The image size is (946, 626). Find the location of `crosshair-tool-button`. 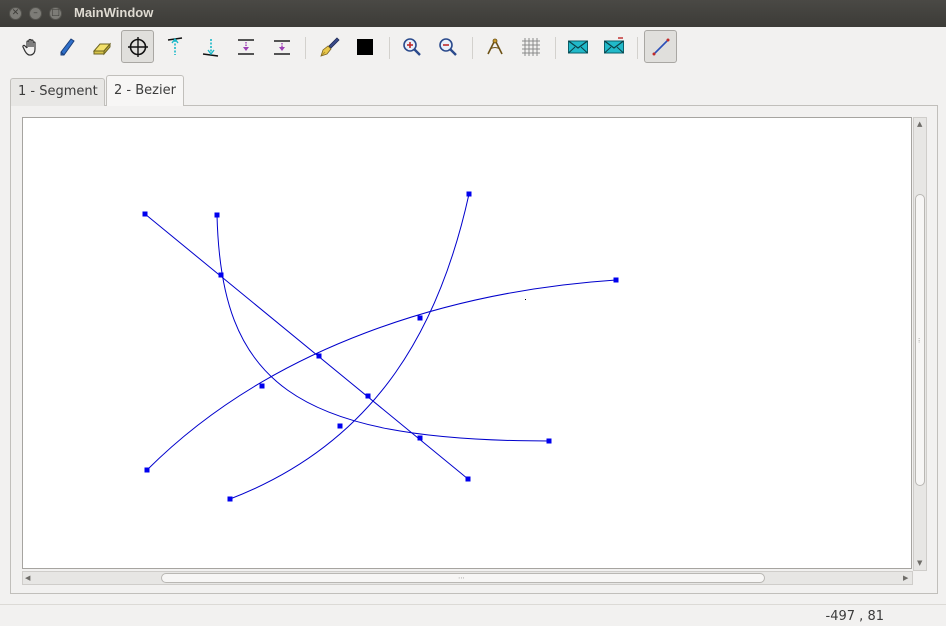

crosshair-tool-button is located at coordinates (137, 46).